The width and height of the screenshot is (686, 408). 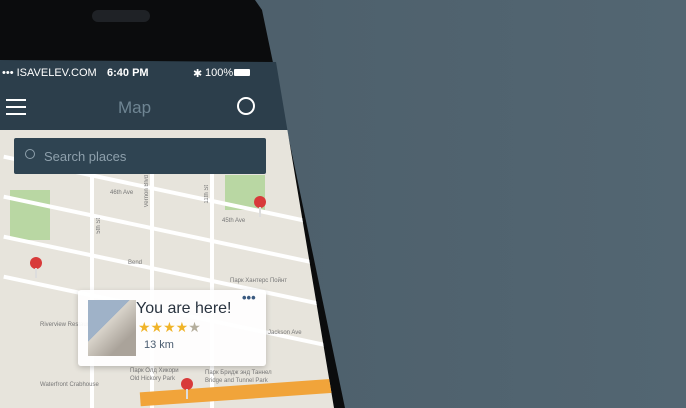 What do you see at coordinates (285, 333) in the screenshot?
I see `map-label: Jackson Ave` at bounding box center [285, 333].